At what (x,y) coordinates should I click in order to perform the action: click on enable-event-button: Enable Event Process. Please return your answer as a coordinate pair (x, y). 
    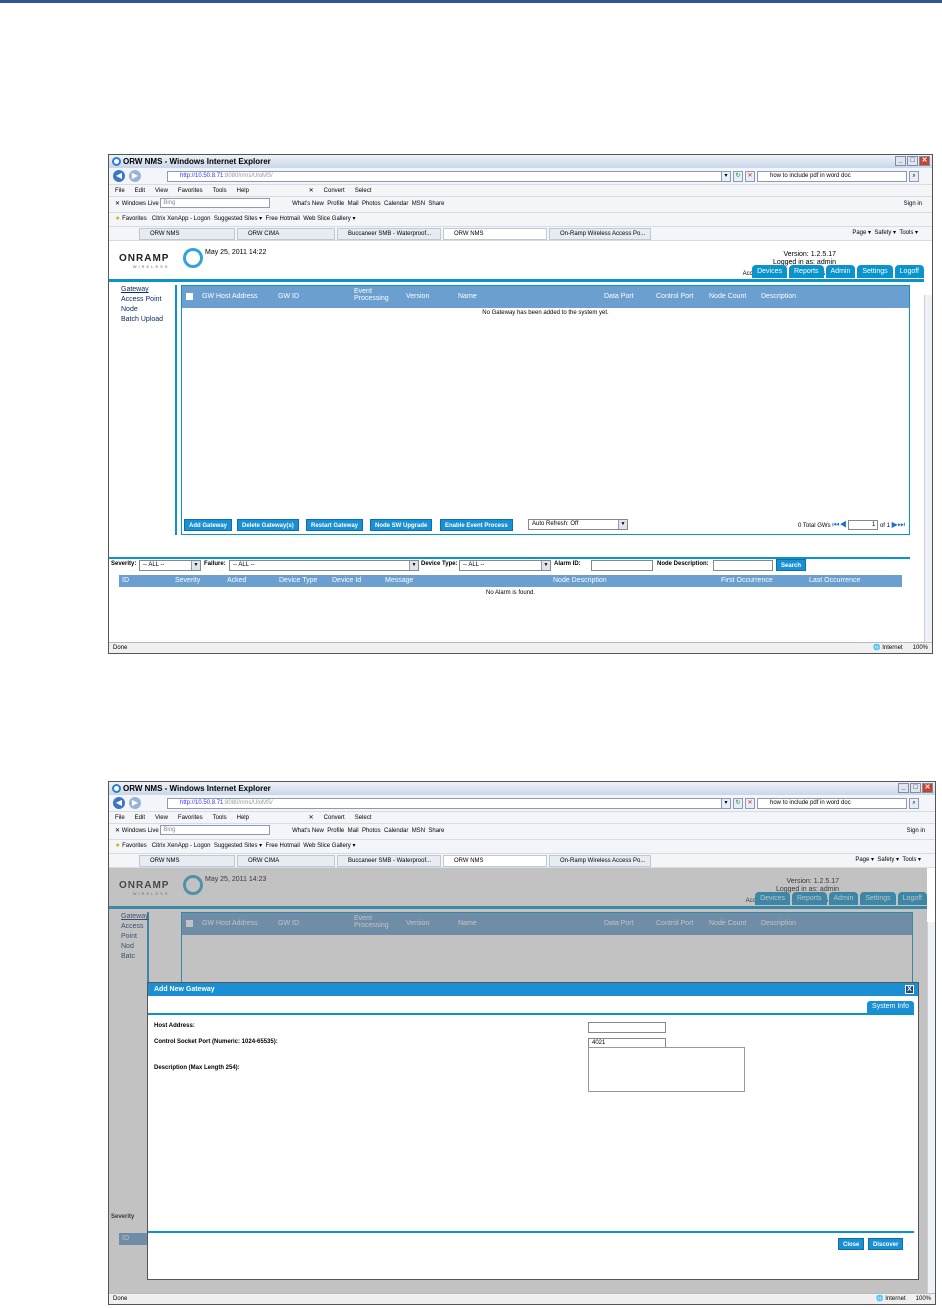
    Looking at the image, I should click on (476, 525).